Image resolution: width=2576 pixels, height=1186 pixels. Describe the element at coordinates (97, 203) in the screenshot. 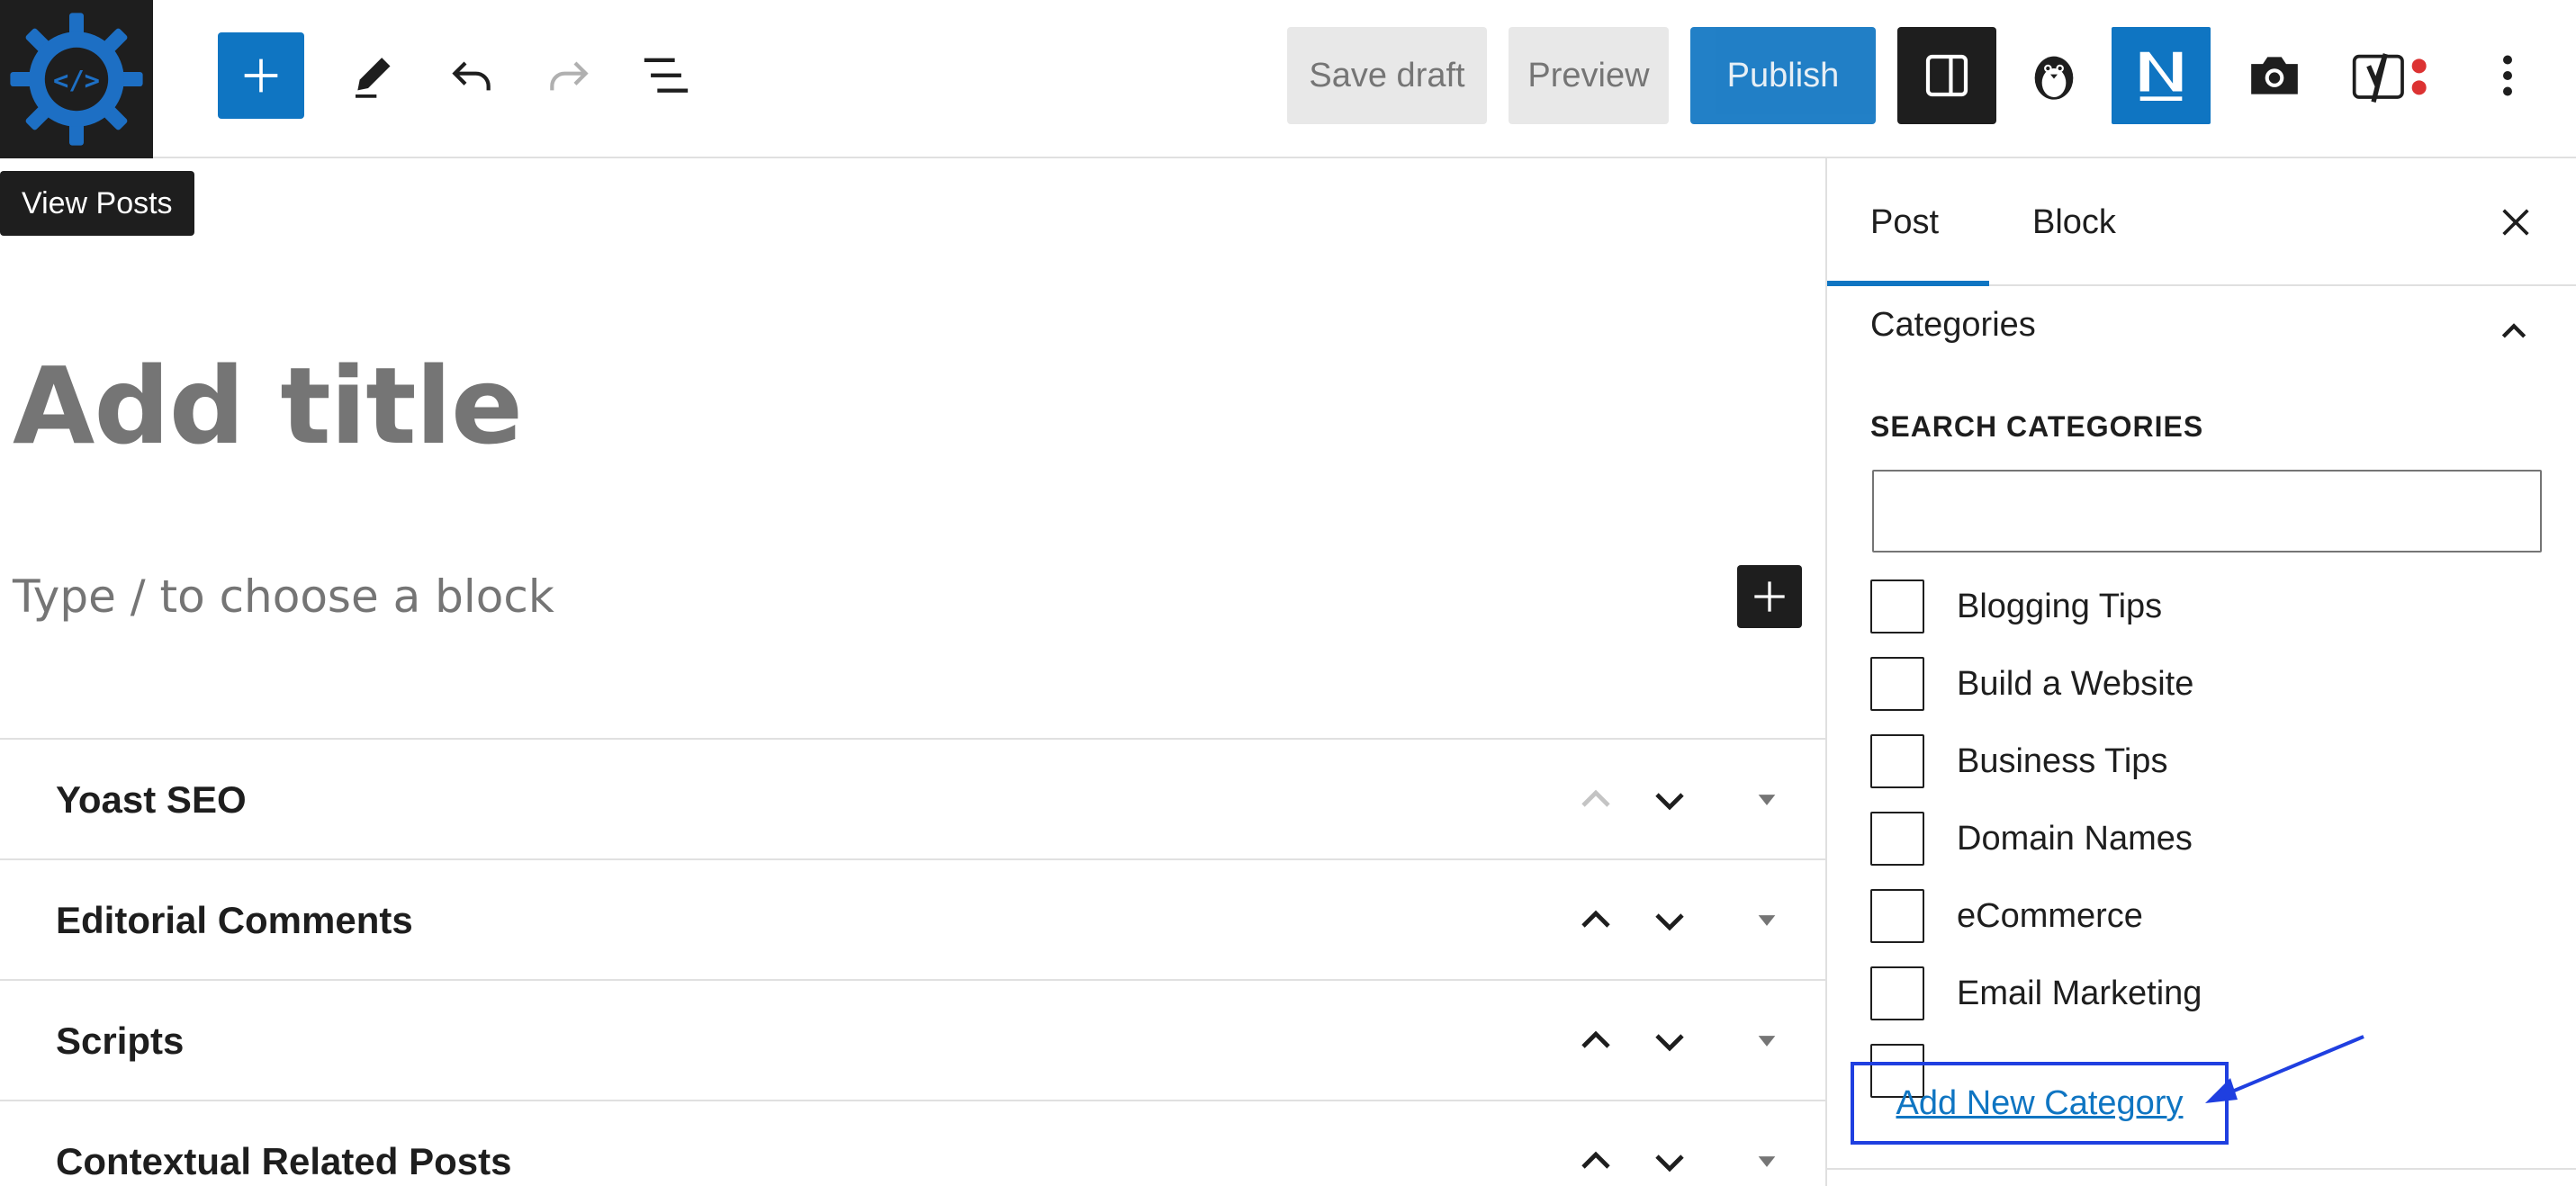

I see `view-posts-tooltip: View Posts` at that location.